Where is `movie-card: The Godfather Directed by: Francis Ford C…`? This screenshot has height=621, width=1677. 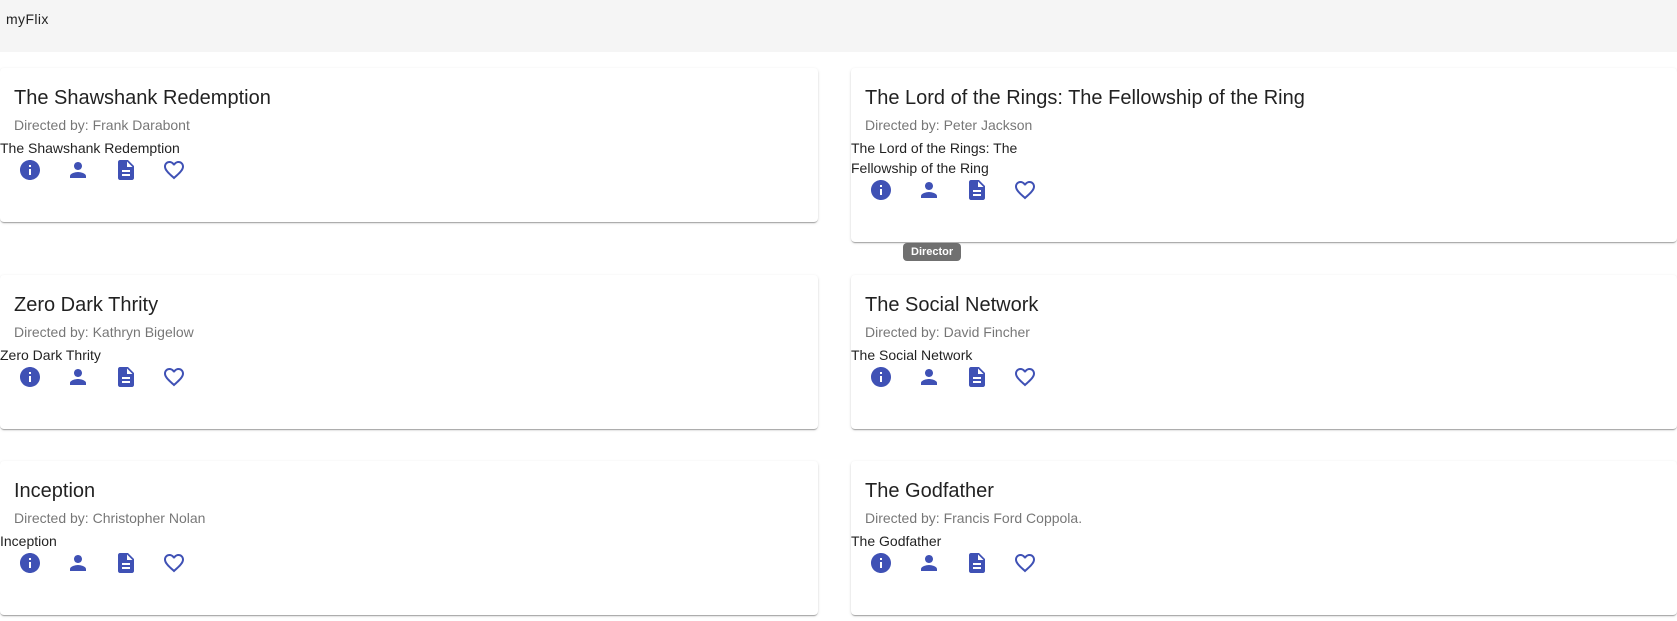 movie-card: The Godfather Directed by: Francis Ford C… is located at coordinates (1264, 538).